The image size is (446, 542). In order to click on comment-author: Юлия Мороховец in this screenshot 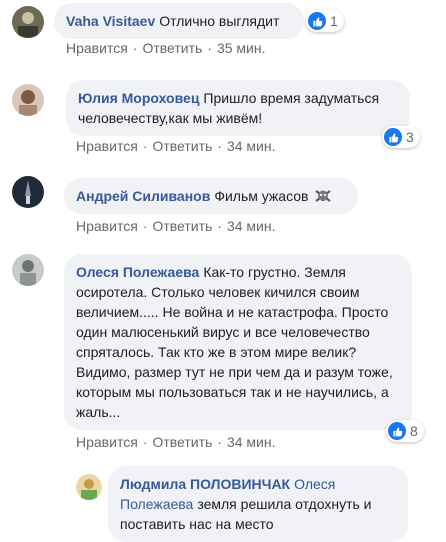, I will do `click(138, 98)`.